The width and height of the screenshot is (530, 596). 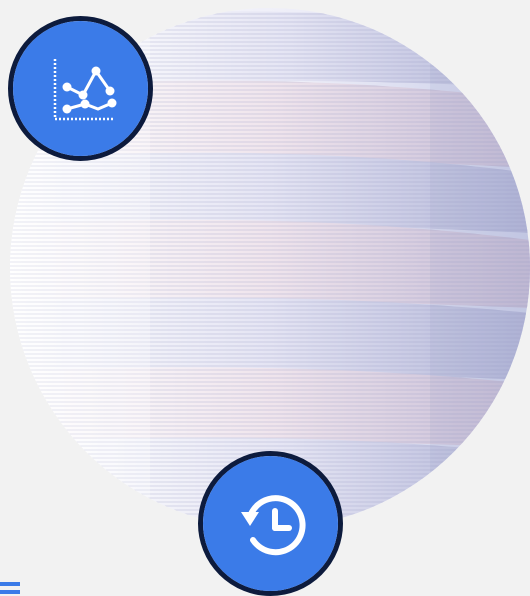 I want to click on chart-badge, so click(x=80, y=88).